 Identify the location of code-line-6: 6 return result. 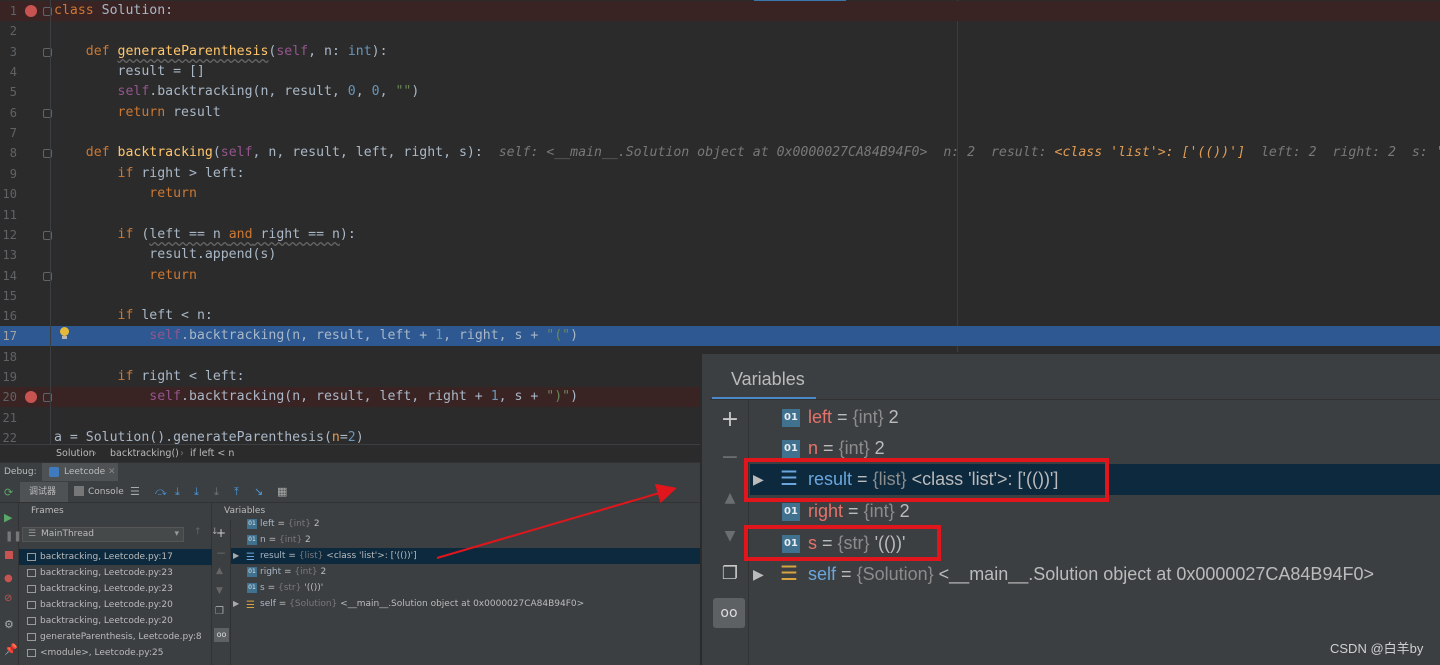
(720, 113).